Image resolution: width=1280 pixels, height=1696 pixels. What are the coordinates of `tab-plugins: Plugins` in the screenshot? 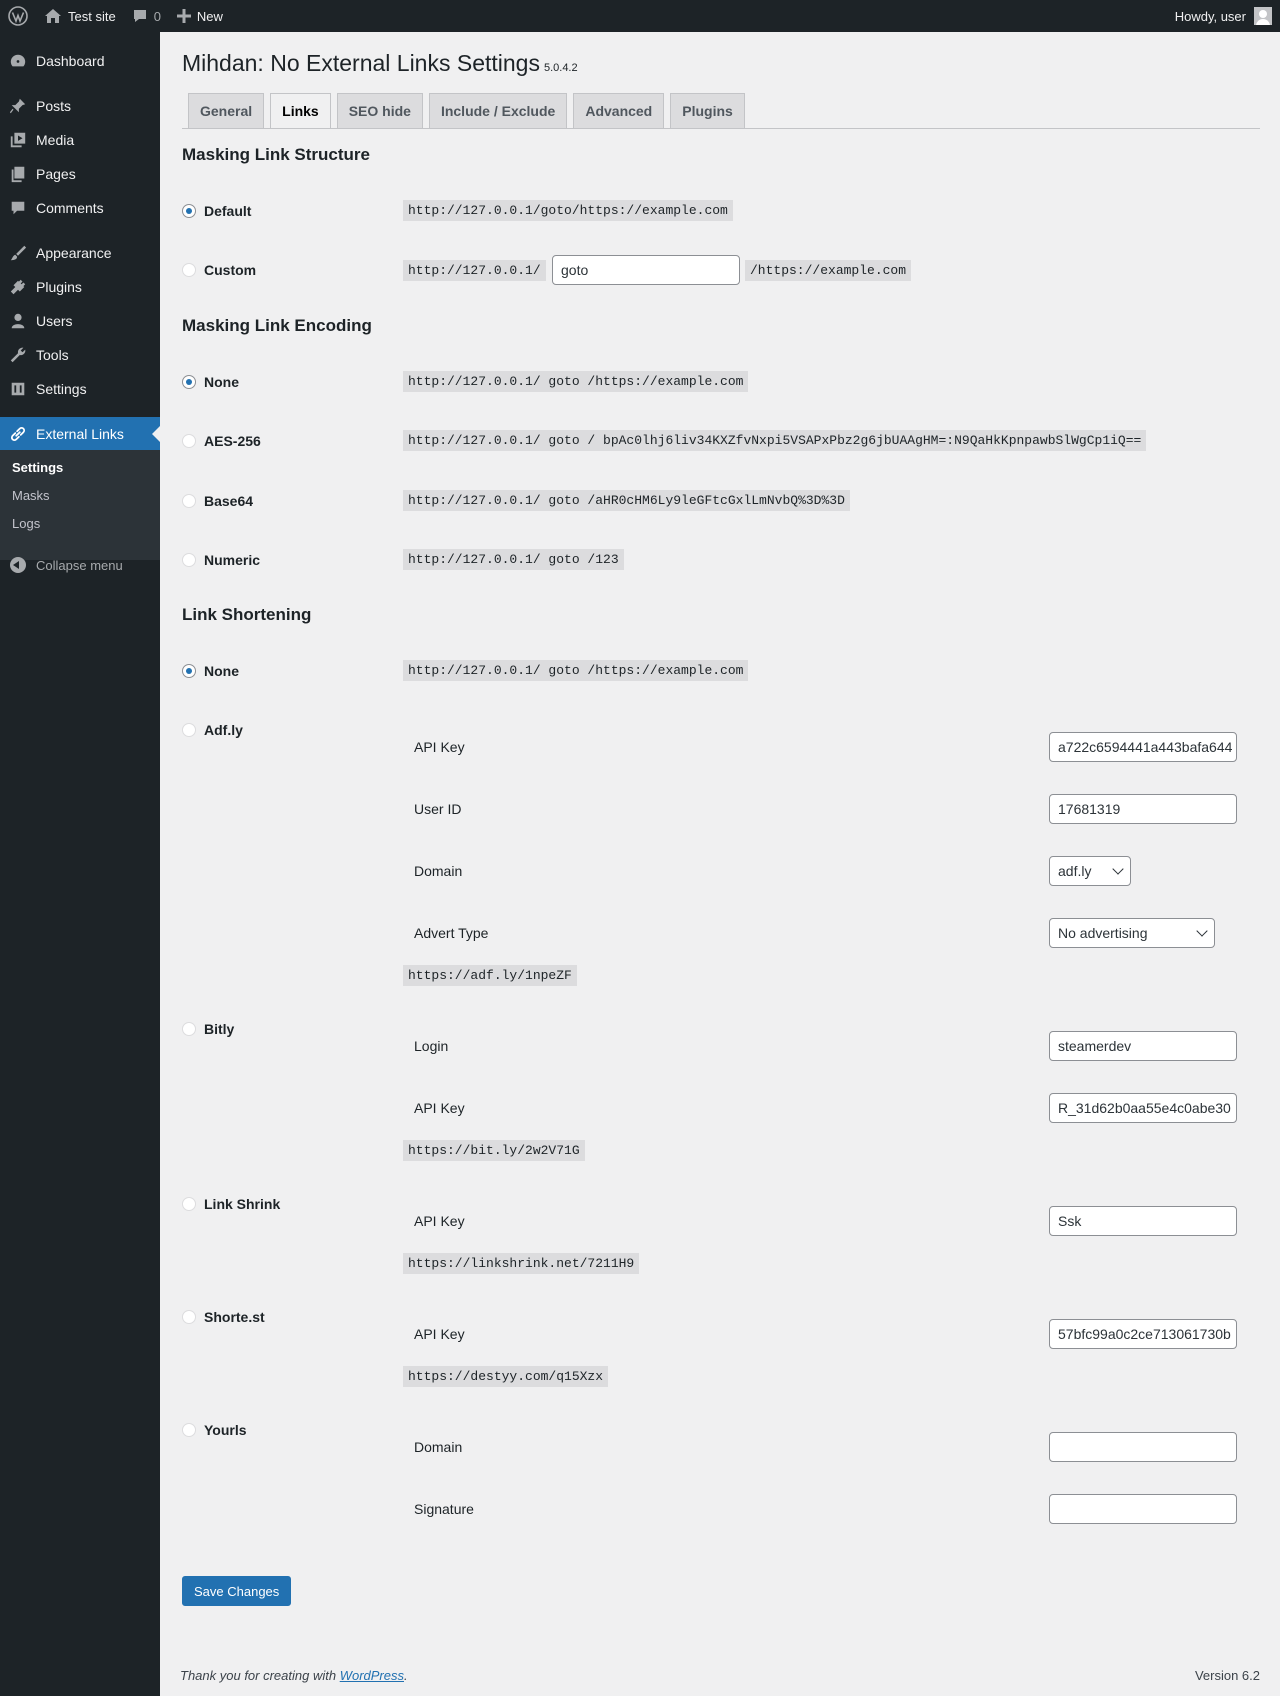 It's located at (707, 110).